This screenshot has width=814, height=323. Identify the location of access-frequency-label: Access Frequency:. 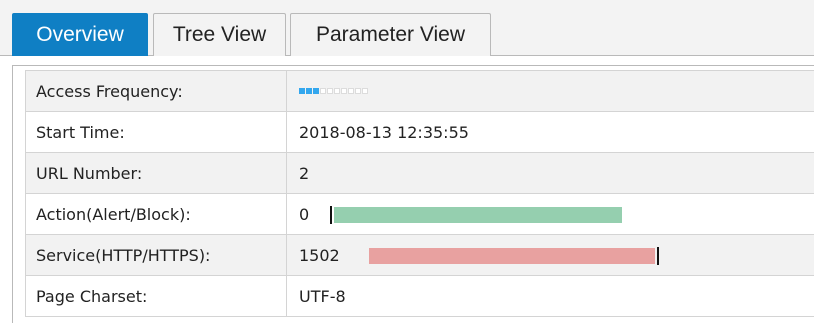
(156, 91).